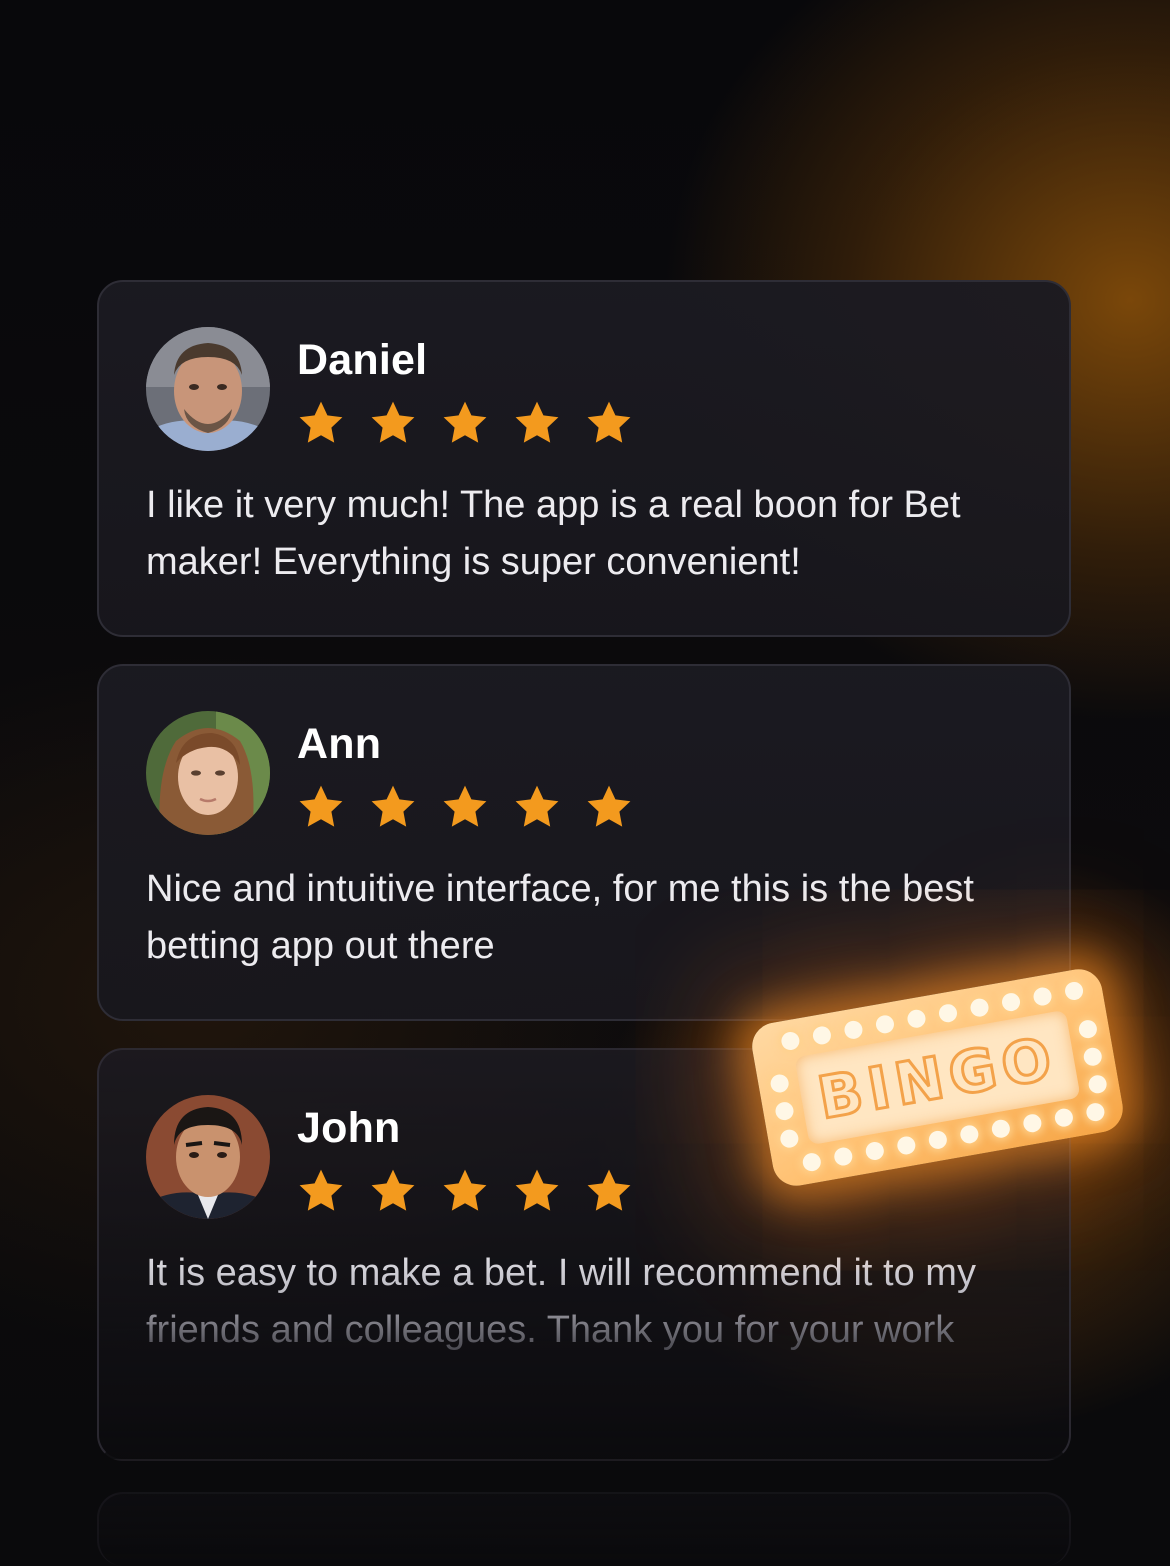  I want to click on reviewer-name: Ann, so click(339, 744).